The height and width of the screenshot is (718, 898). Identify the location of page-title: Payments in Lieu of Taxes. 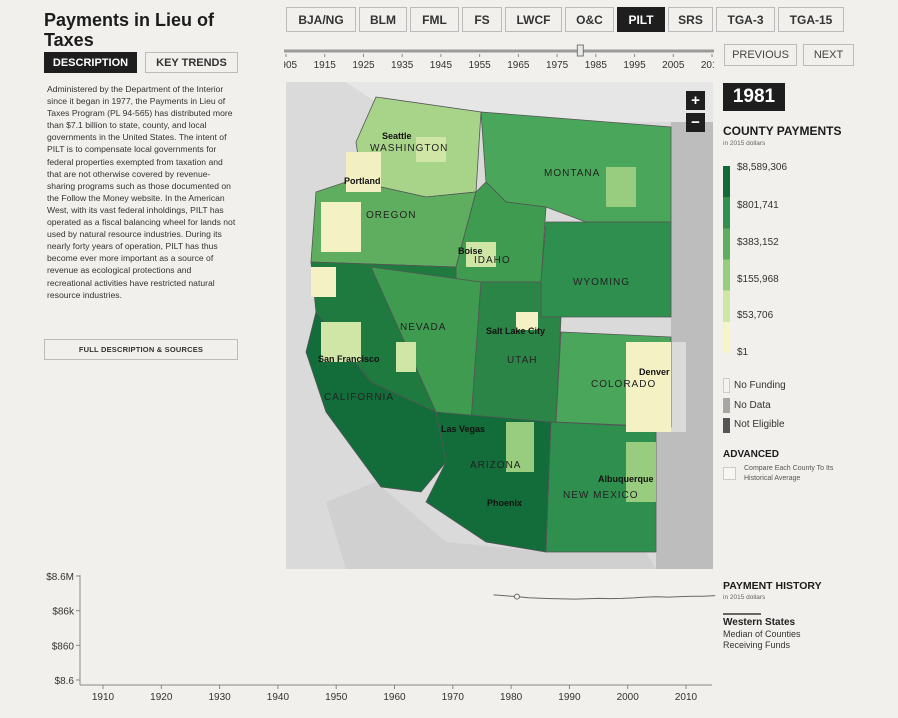
(129, 30).